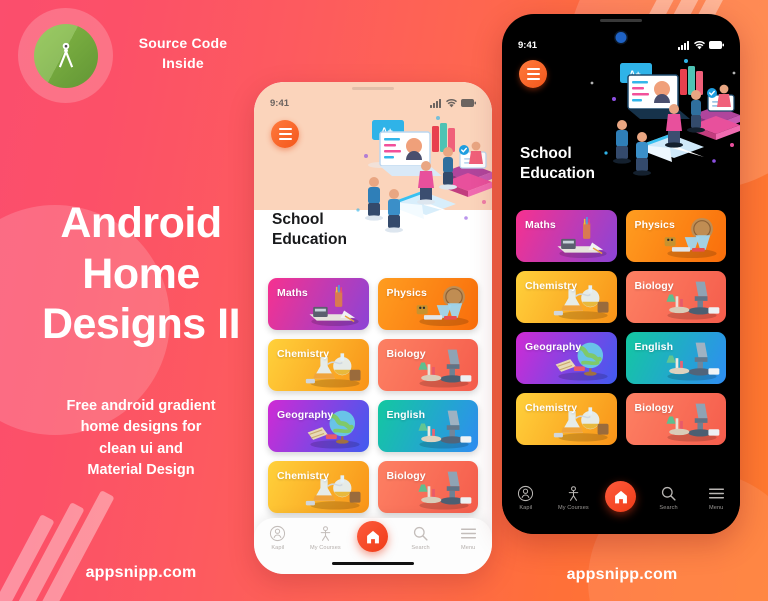 The height and width of the screenshot is (601, 768). Describe the element at coordinates (183, 43) in the screenshot. I see `source-code-line-1: Source Code` at that location.